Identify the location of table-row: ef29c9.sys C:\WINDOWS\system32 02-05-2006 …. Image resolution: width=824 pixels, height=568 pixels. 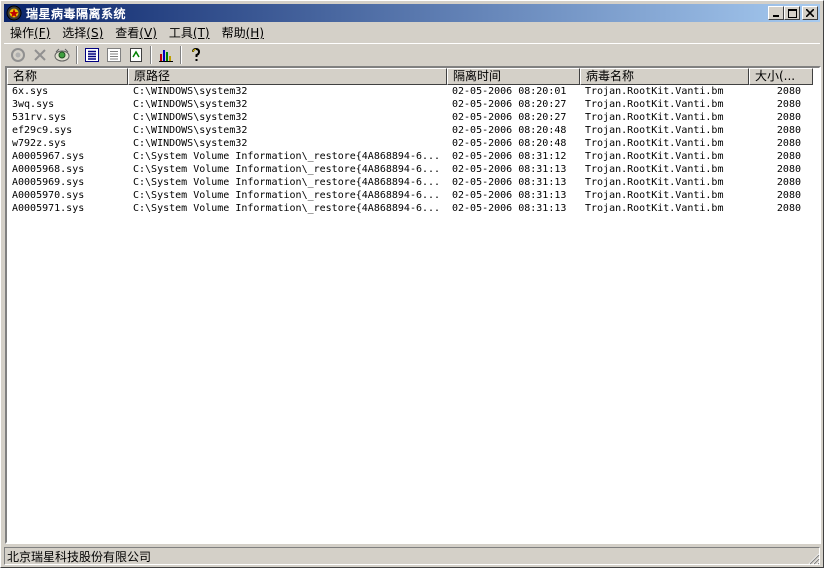
(410, 130).